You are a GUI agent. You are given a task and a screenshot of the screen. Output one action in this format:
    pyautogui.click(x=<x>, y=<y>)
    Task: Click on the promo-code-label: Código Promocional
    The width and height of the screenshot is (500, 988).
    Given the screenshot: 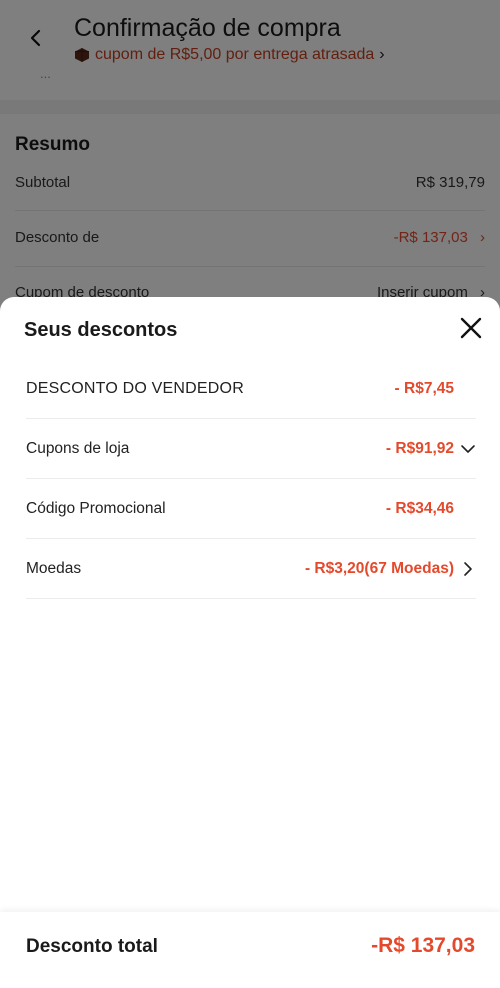 What is the action you would take?
    pyautogui.click(x=96, y=508)
    